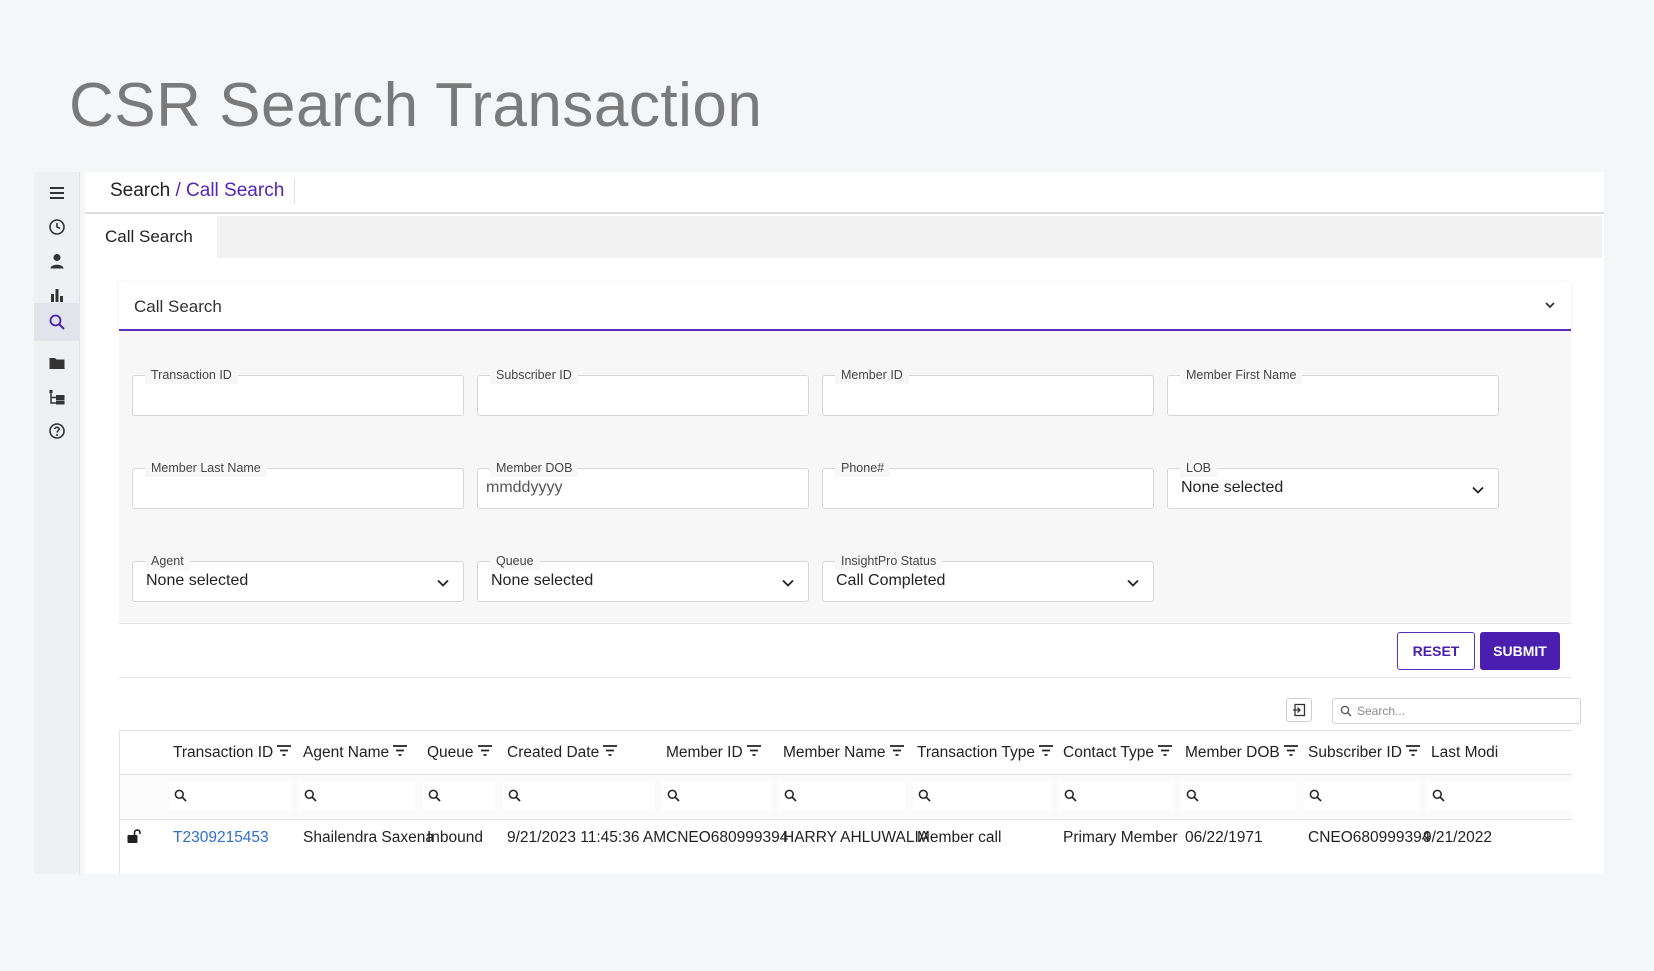  Describe the element at coordinates (221, 838) in the screenshot. I see `transaction-id-link: T2309215453` at that location.